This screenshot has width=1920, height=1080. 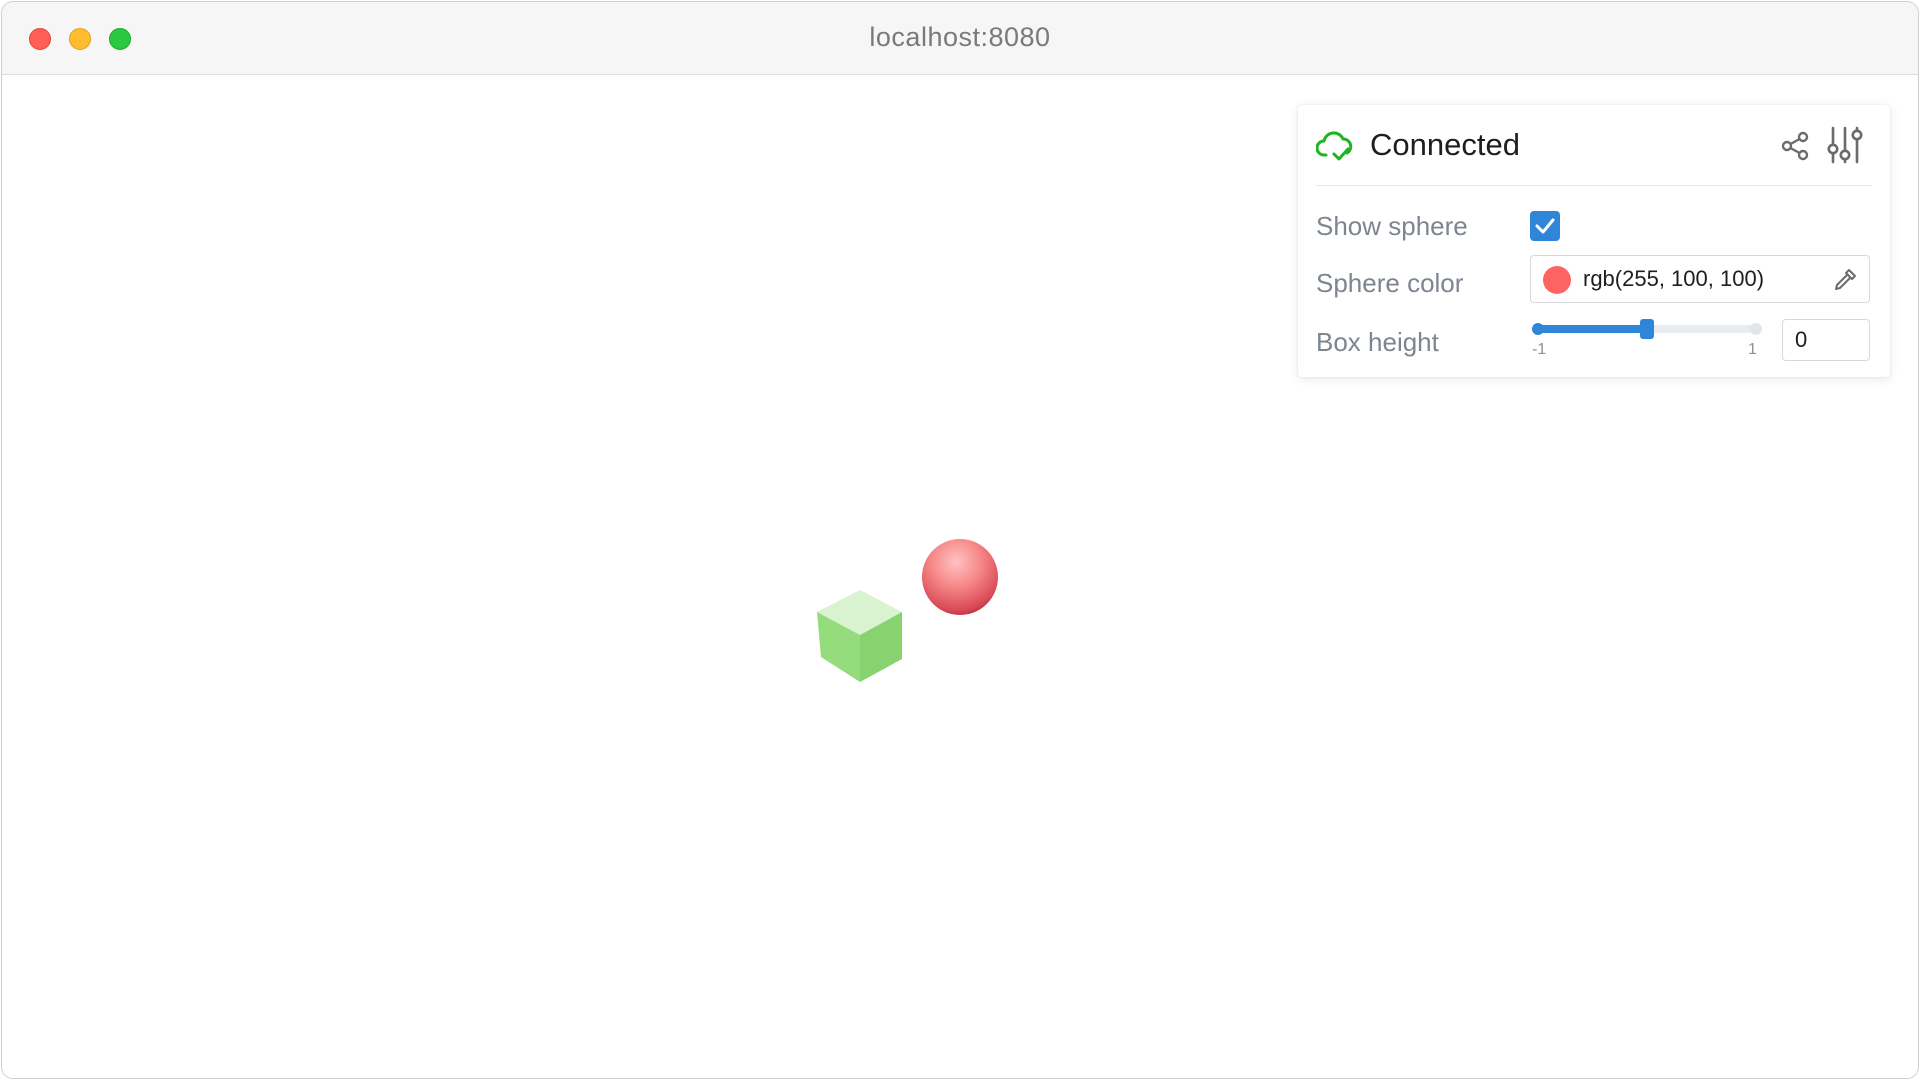 I want to click on title-bar: localhost:8080, so click(x=960, y=38).